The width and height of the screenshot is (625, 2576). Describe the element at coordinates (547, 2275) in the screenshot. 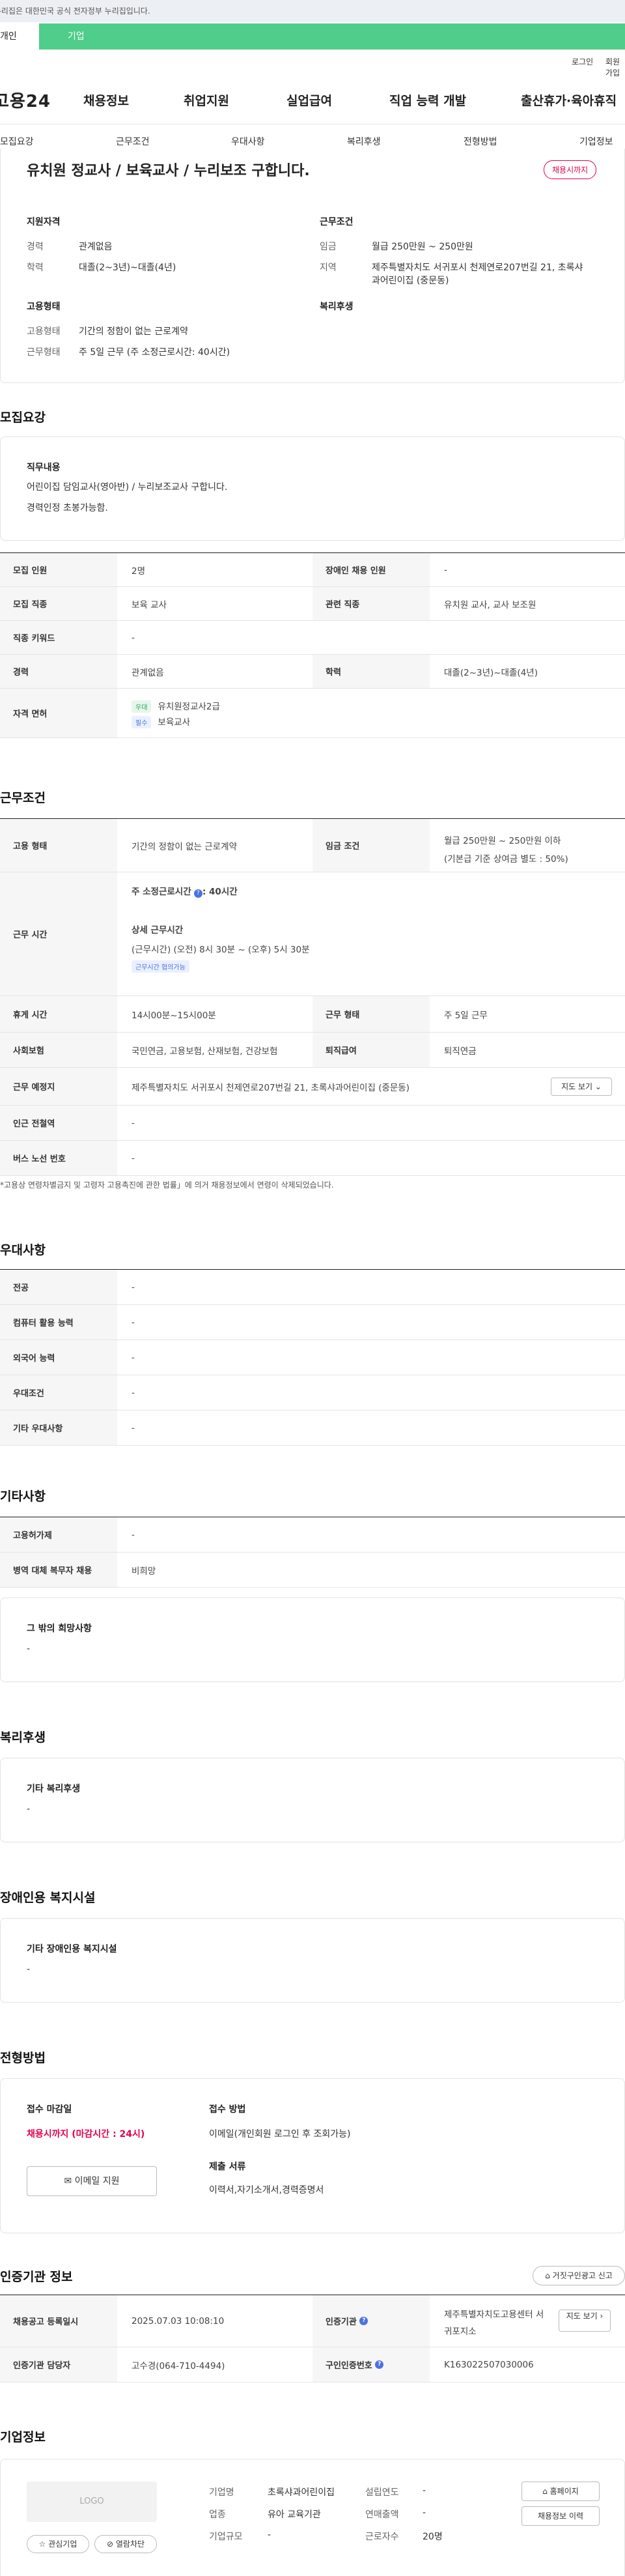

I see `home-icon: ⌂` at that location.